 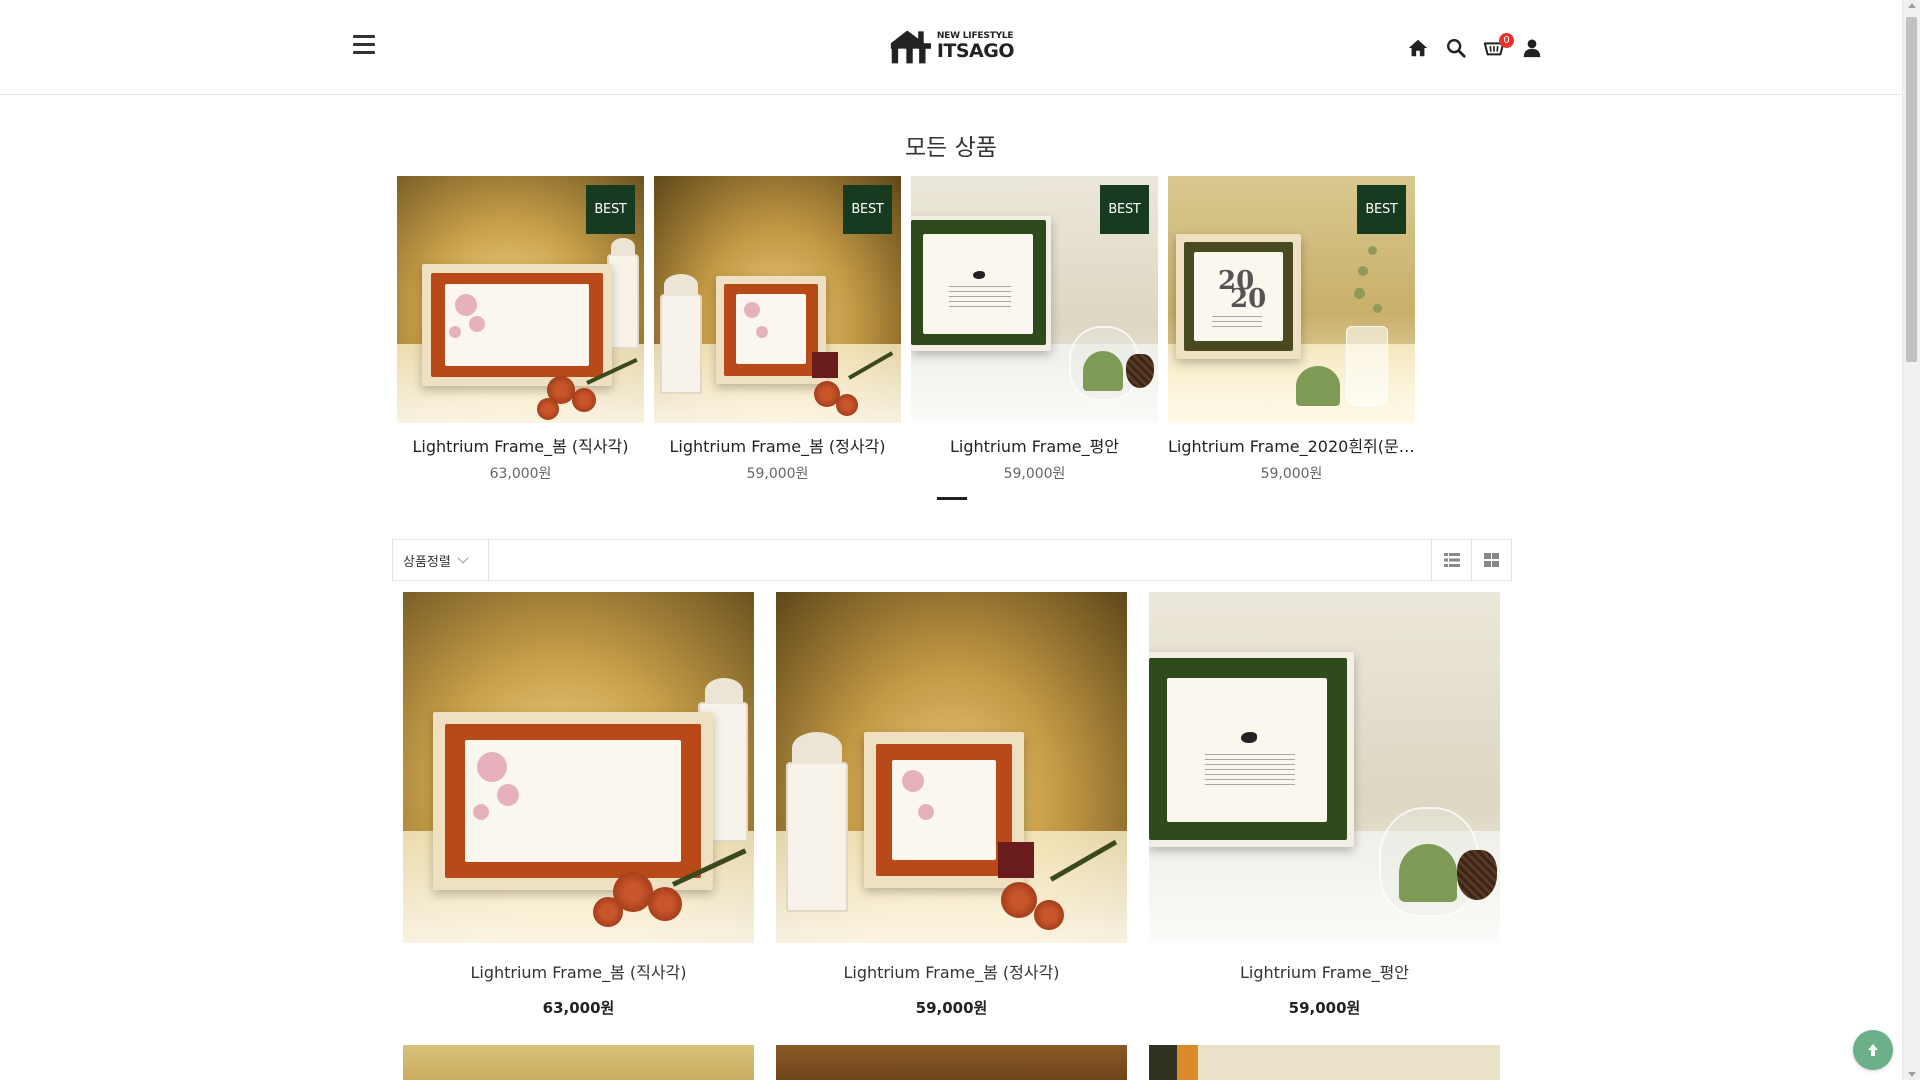 I want to click on best-product-card: BEST Lightrium Frame_평안 59,000원, so click(x=1034, y=329).